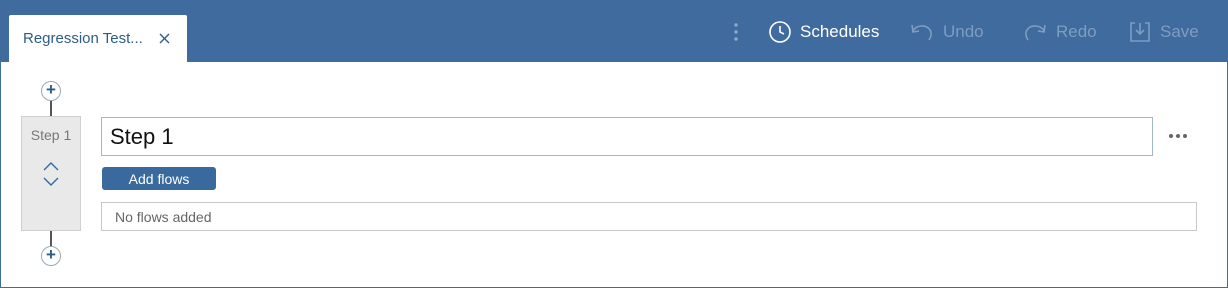  I want to click on clock-icon, so click(780, 32).